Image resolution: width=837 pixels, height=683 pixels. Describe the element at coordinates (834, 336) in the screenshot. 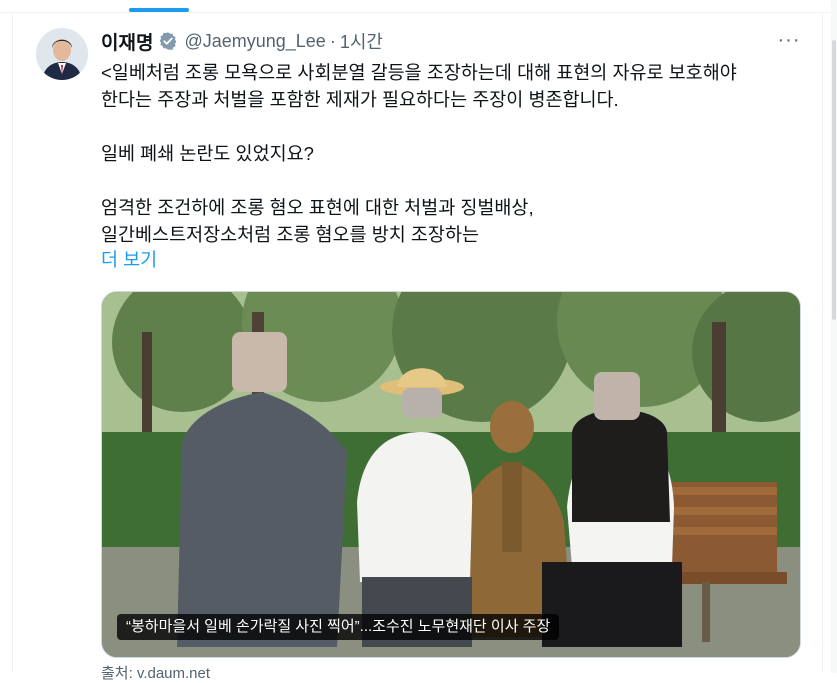

I see `scrollbar-track` at that location.